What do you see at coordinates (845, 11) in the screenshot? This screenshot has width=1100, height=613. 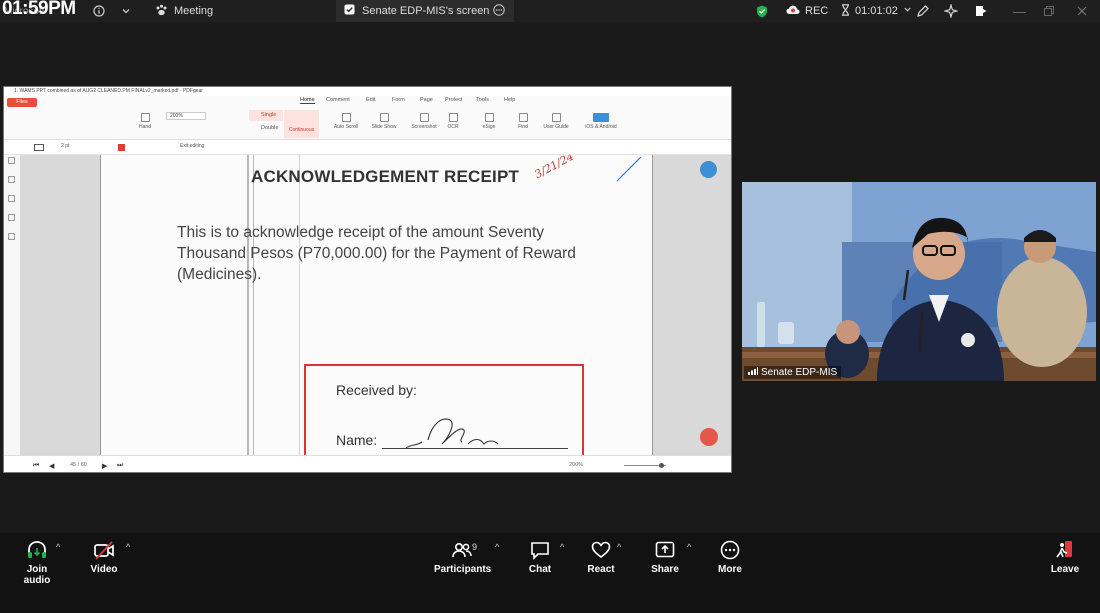 I see `hourglass-icon` at bounding box center [845, 11].